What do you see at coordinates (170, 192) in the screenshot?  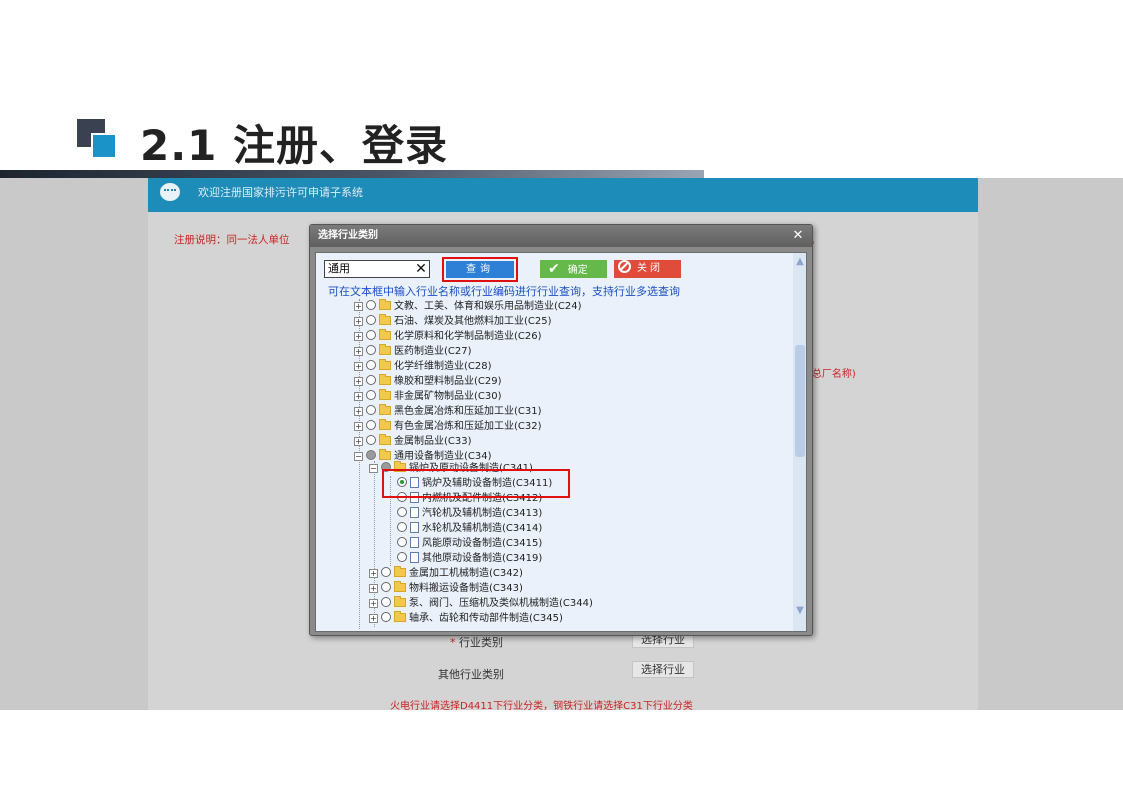 I see `chat-bubble-icon` at bounding box center [170, 192].